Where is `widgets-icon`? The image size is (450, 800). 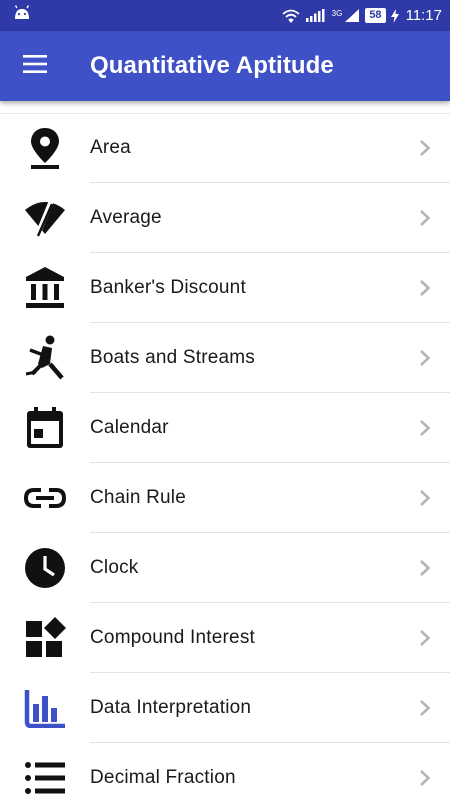
widgets-icon is located at coordinates (45, 638).